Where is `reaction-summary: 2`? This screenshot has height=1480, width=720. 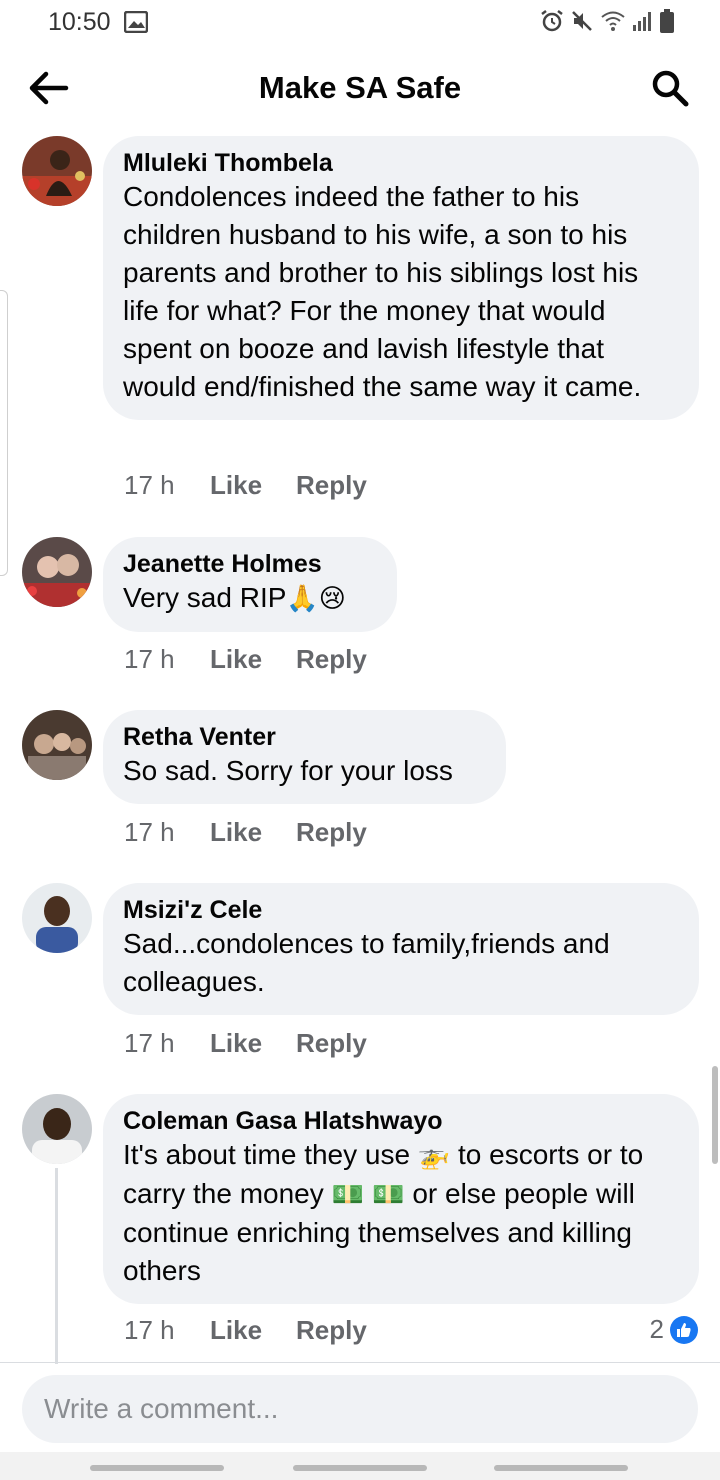
reaction-summary: 2 is located at coordinates (674, 1329).